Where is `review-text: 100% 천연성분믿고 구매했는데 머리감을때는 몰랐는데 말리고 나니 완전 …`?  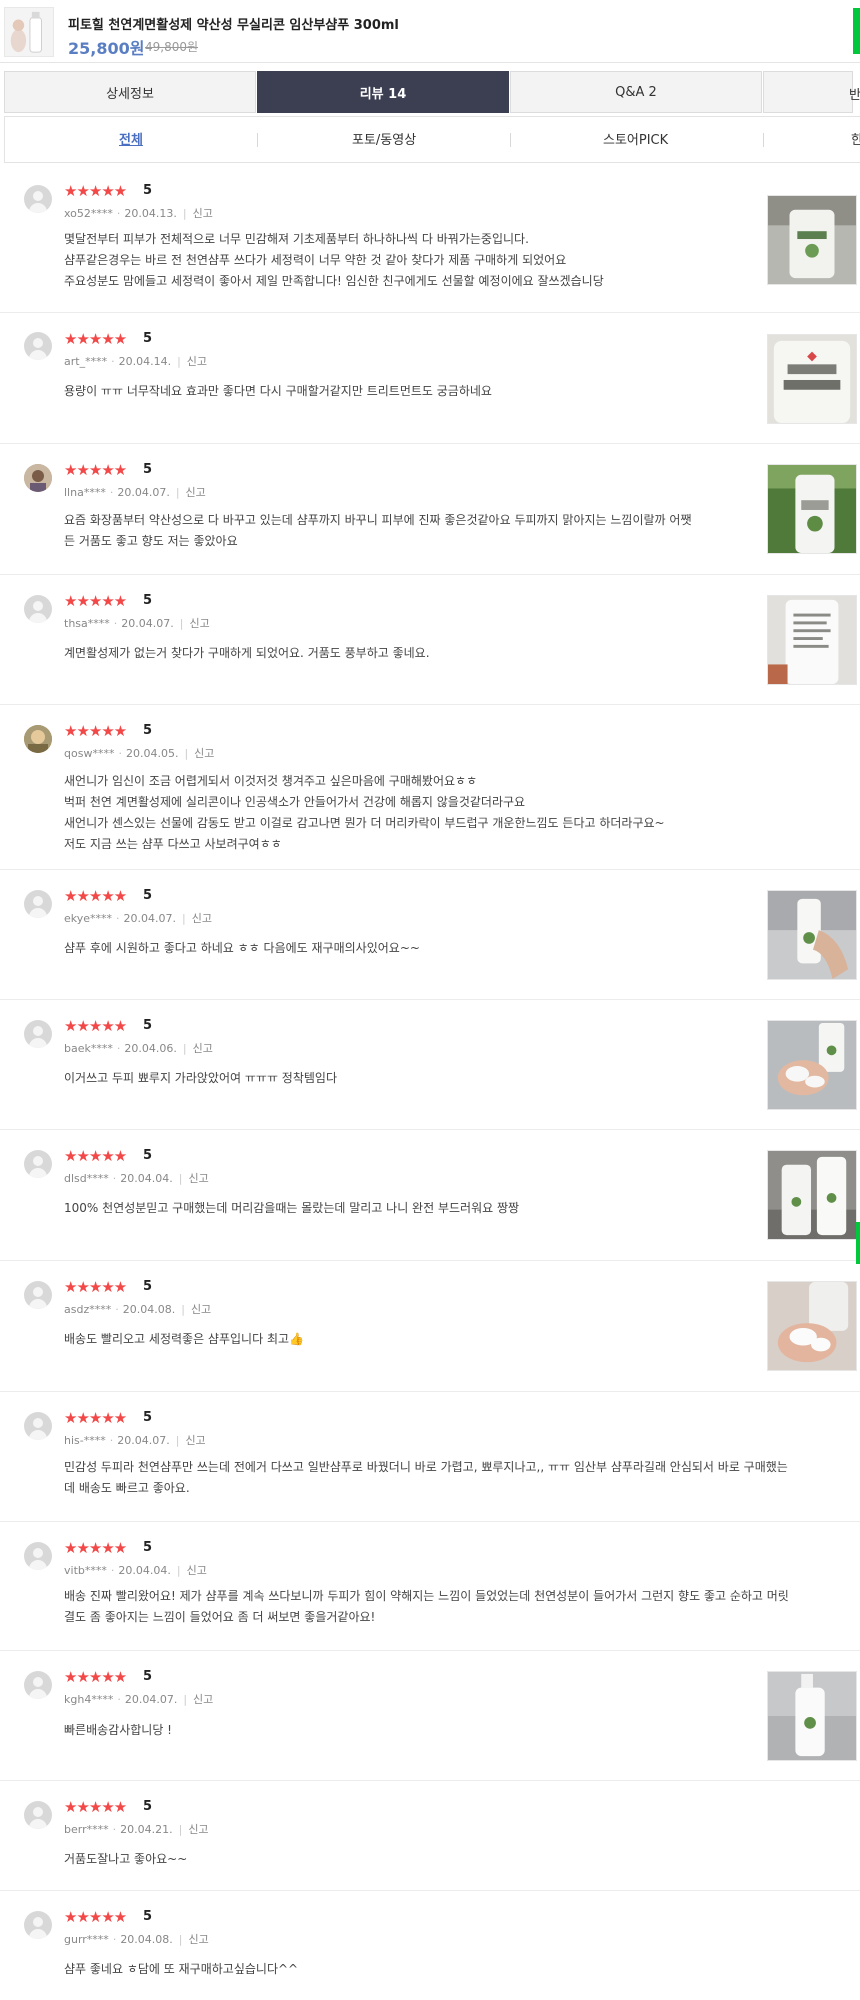 review-text: 100% 천연성분믿고 구매했는데 머리감을때는 몰랐는데 말리고 나니 완전 … is located at coordinates (292, 1208).